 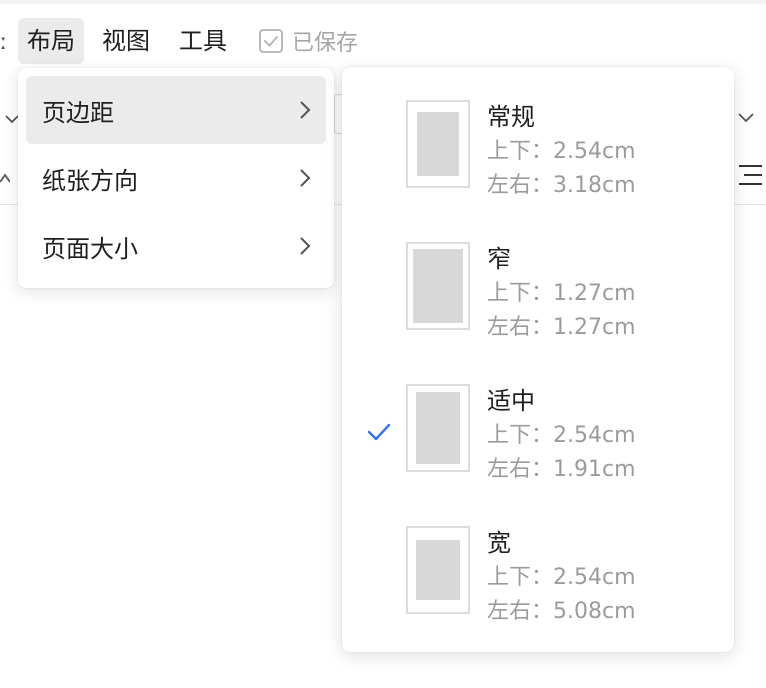 I want to click on menu-tools: 工具, so click(x=203, y=41).